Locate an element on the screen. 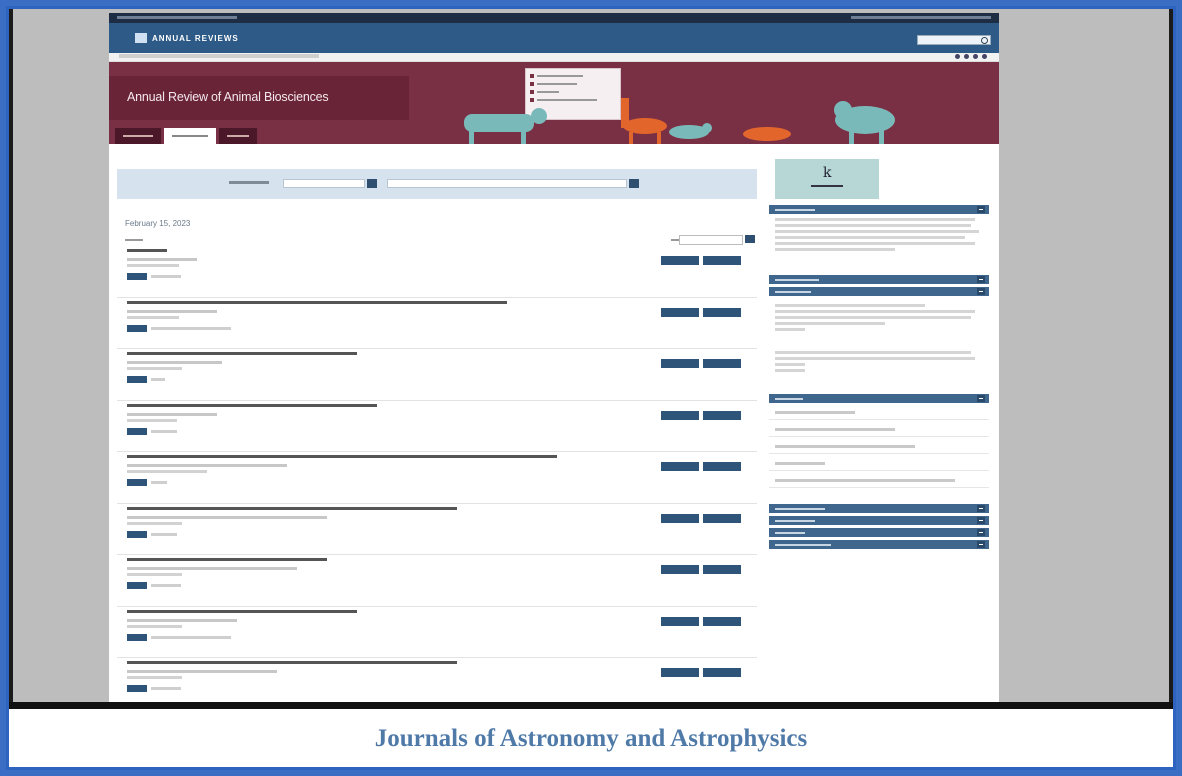  issue-select is located at coordinates (507, 183).